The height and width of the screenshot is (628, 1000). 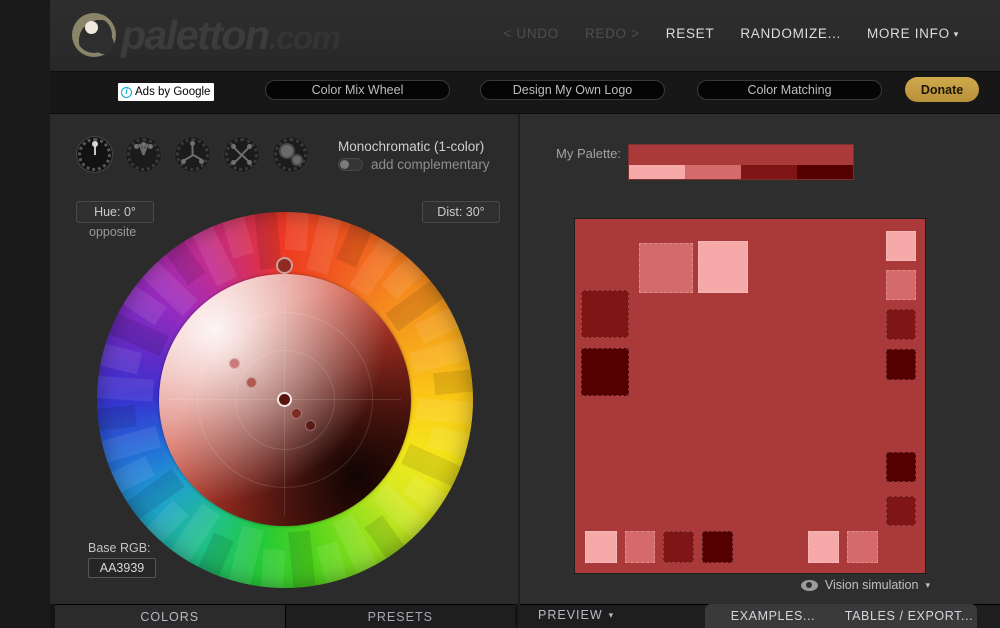 What do you see at coordinates (284, 265) in the screenshot?
I see `wheel-hue-marker` at bounding box center [284, 265].